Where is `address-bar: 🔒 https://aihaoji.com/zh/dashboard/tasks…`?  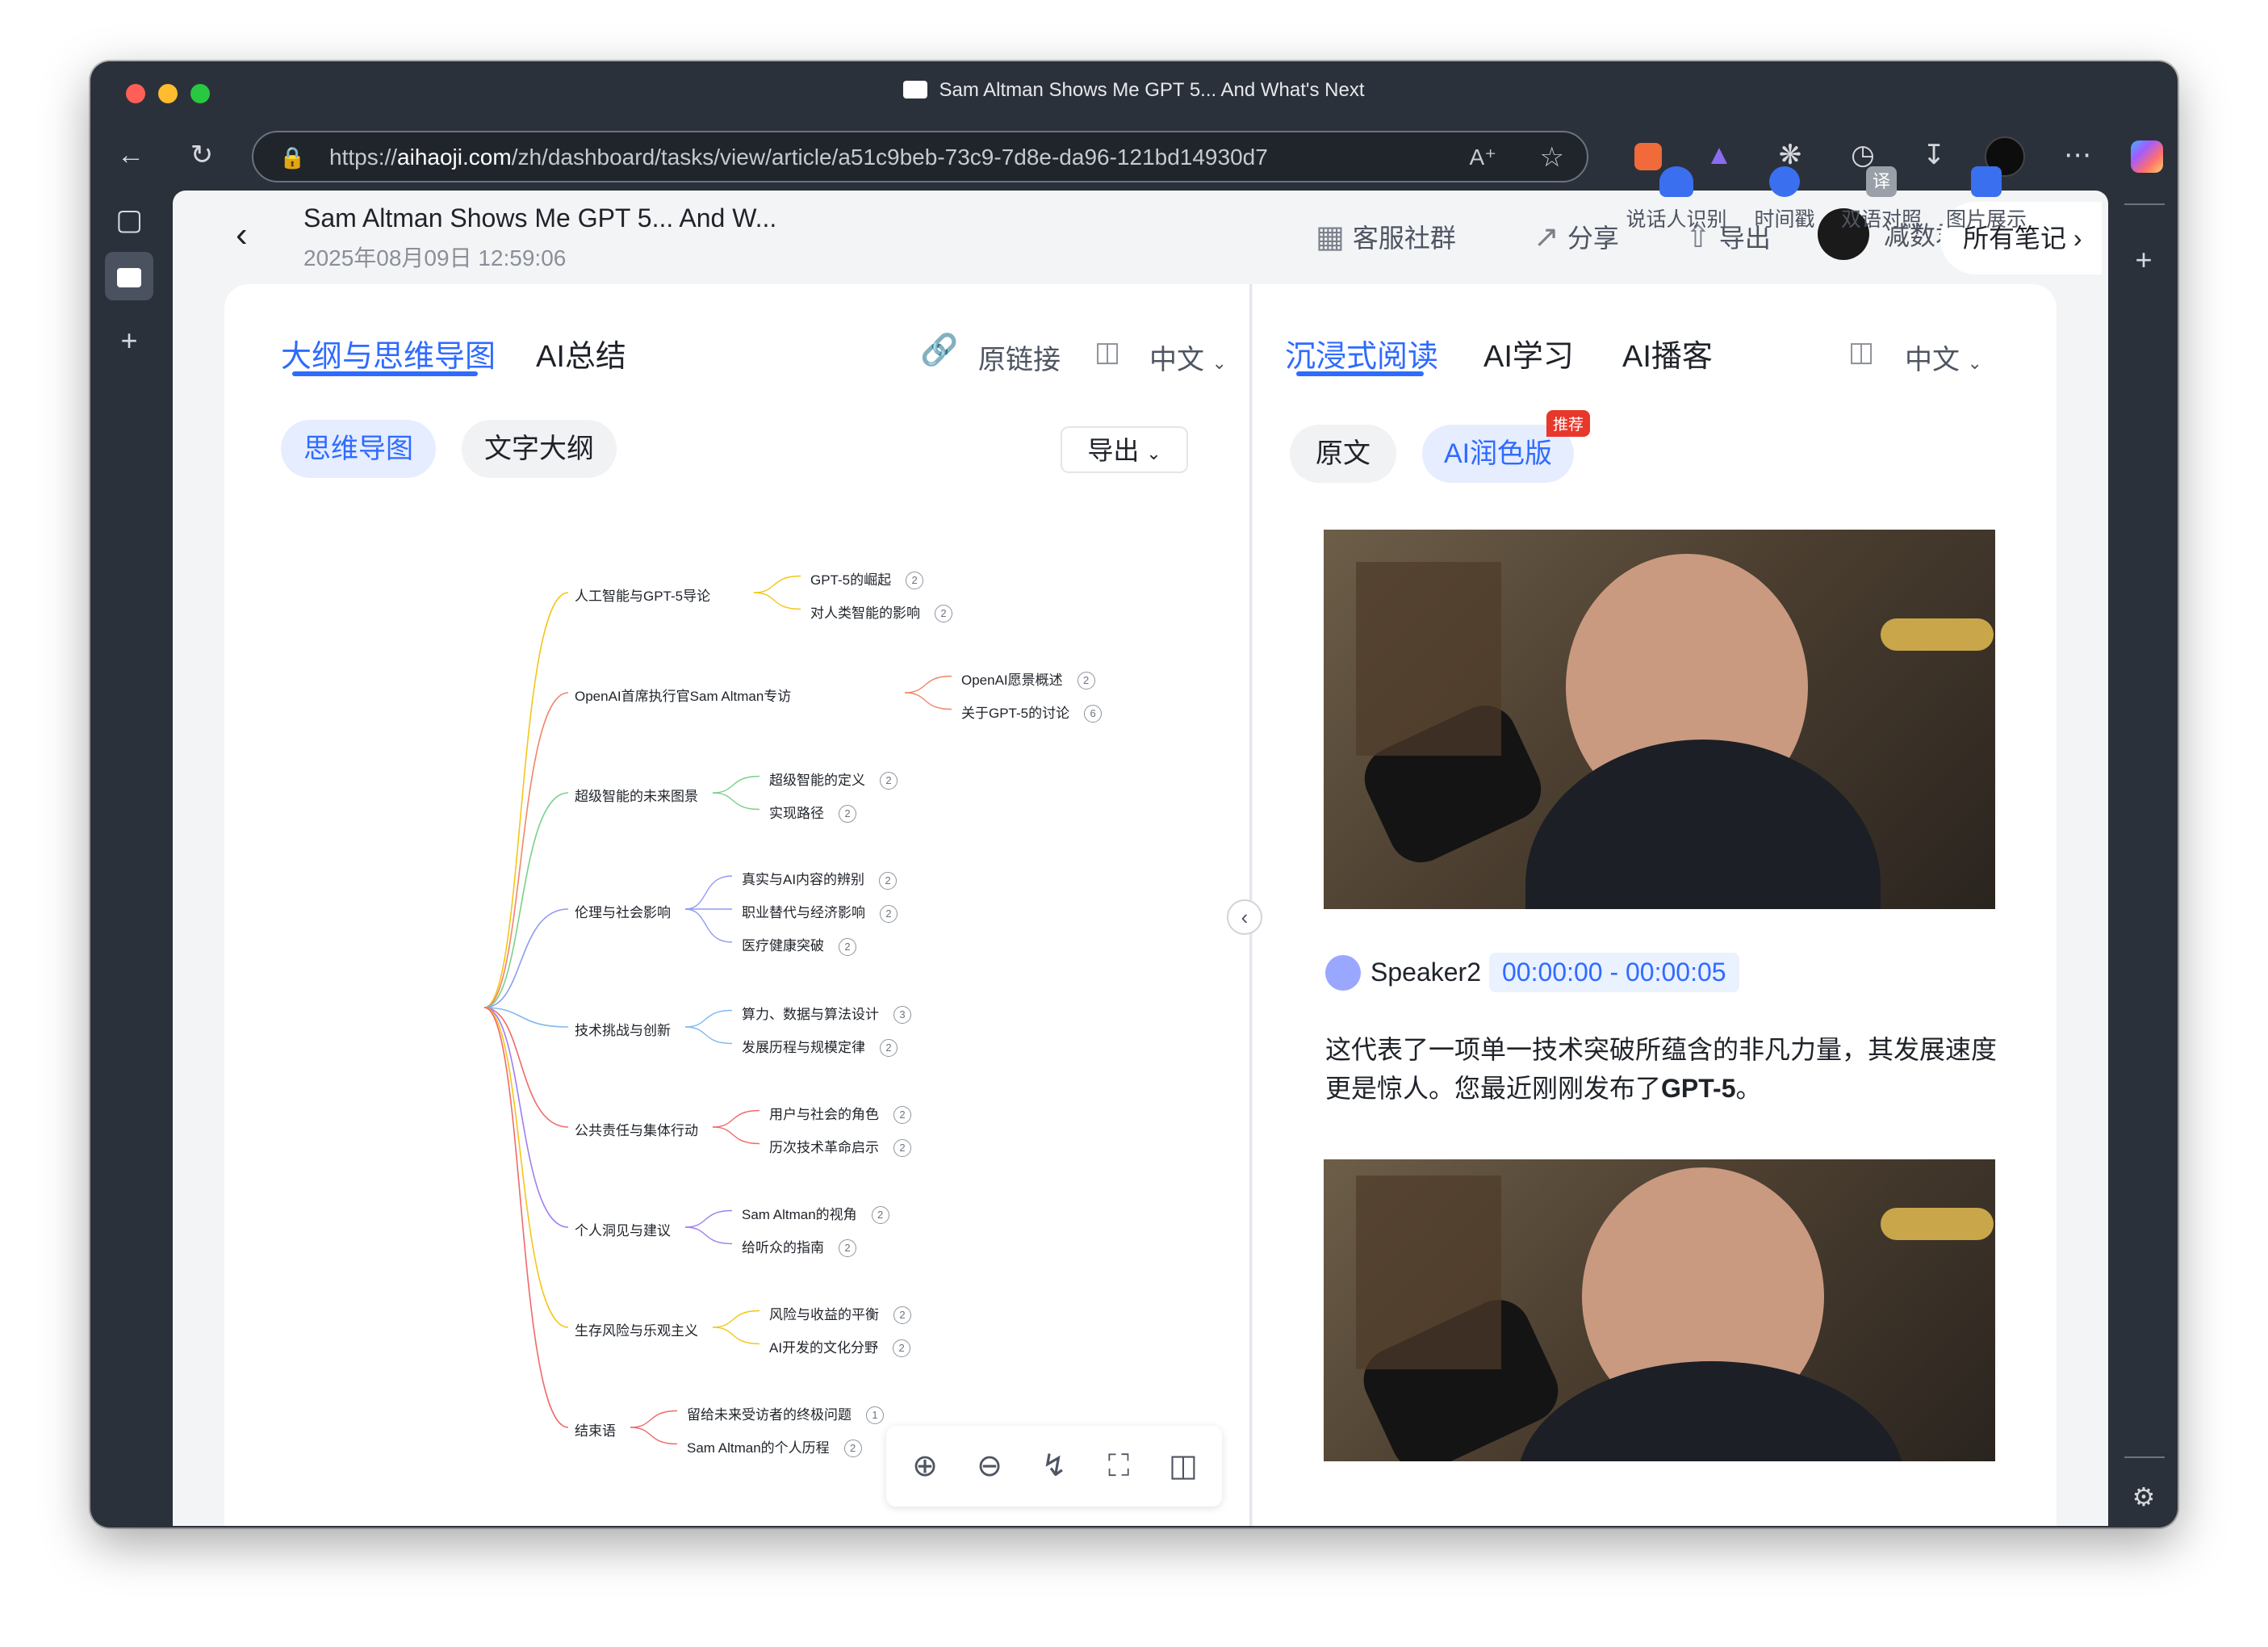
address-bar: 🔒 https://aihaoji.com/zh/dashboard/tasks… is located at coordinates (920, 156).